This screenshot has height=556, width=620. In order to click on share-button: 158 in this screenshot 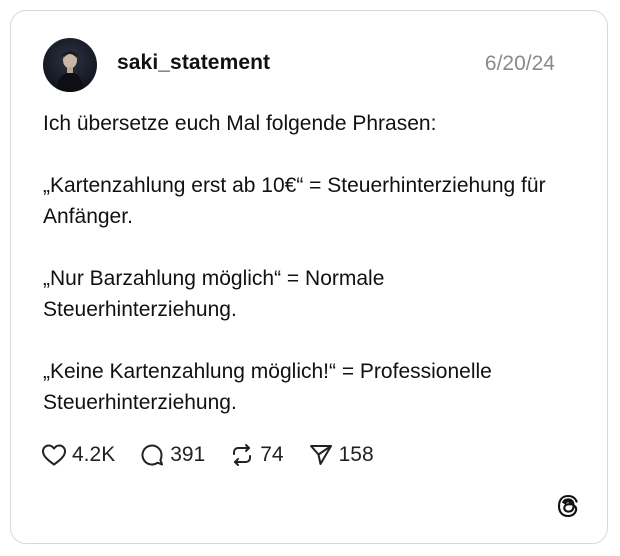, I will do `click(341, 455)`.